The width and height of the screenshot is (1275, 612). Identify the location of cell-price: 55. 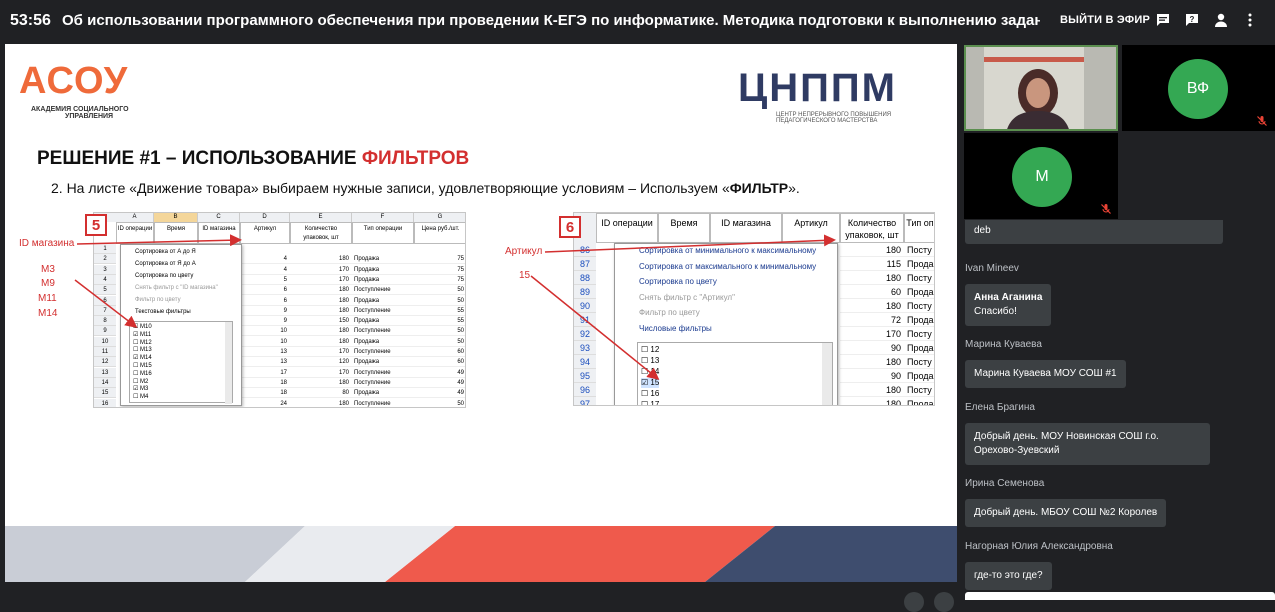
(439, 311).